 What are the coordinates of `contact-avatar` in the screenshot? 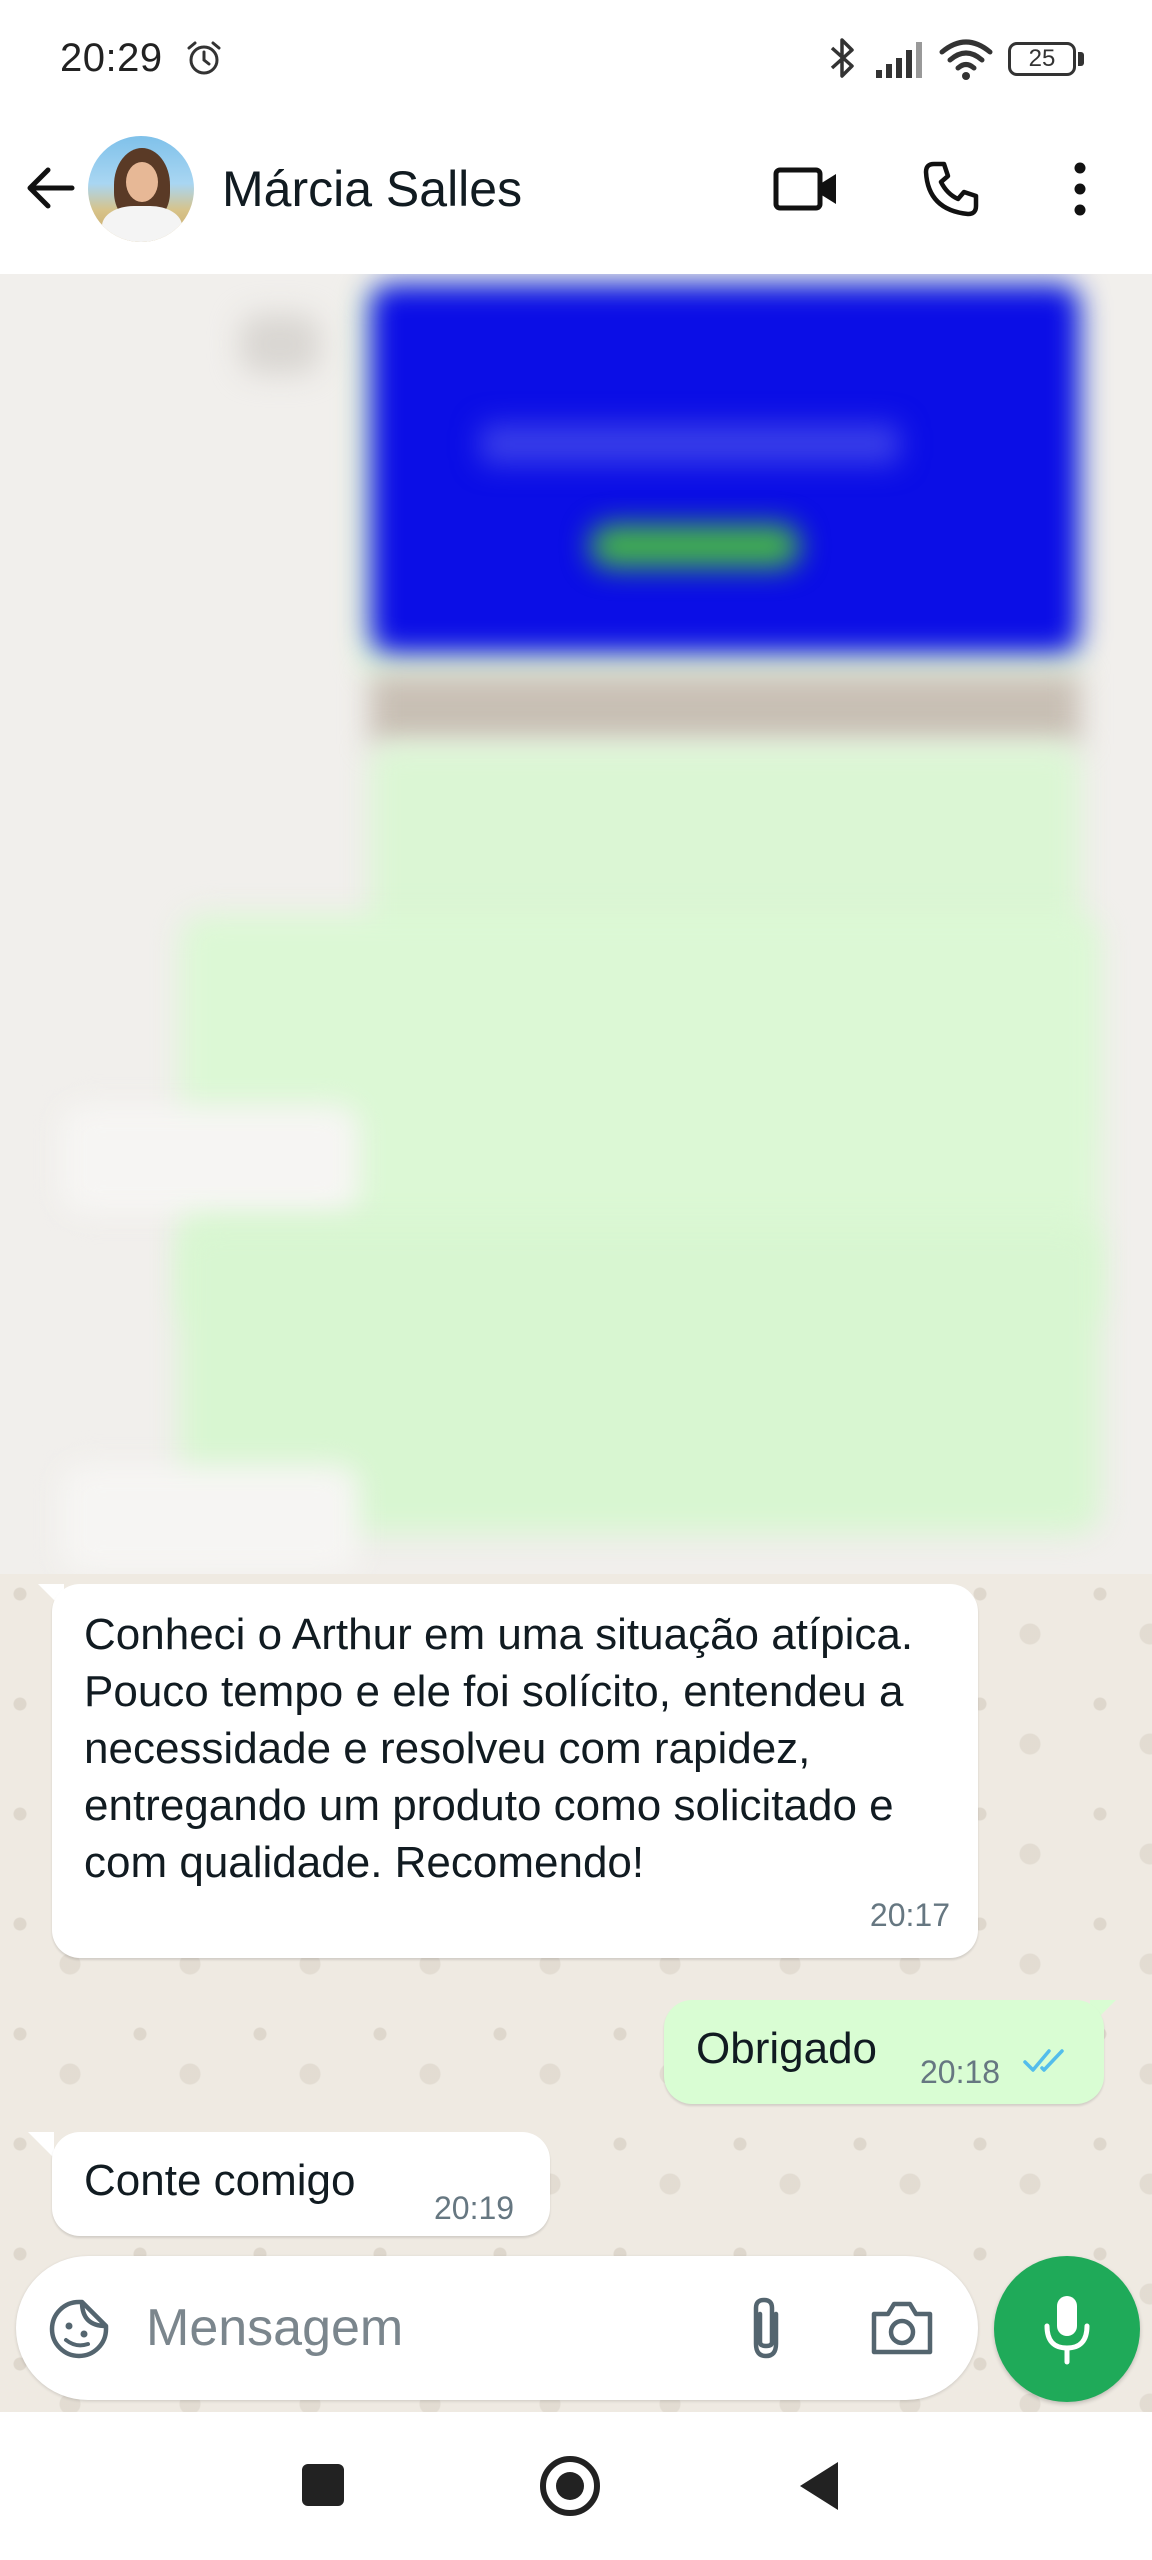 It's located at (141, 189).